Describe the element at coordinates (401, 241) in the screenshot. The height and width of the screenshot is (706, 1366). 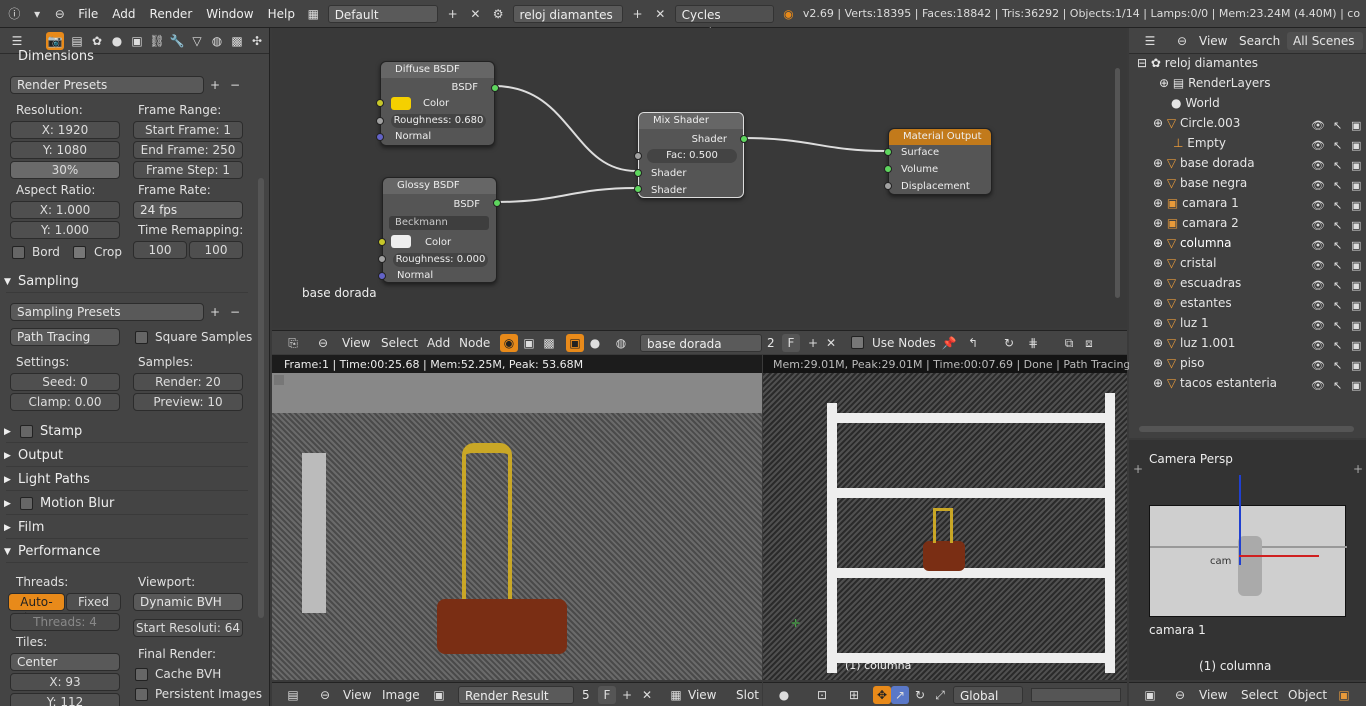
I see `glossy-color-swatch` at that location.